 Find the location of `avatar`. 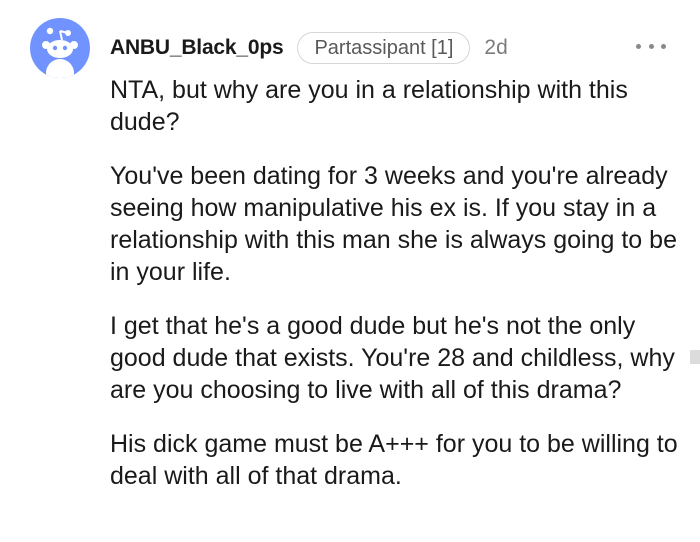

avatar is located at coordinates (60, 48).